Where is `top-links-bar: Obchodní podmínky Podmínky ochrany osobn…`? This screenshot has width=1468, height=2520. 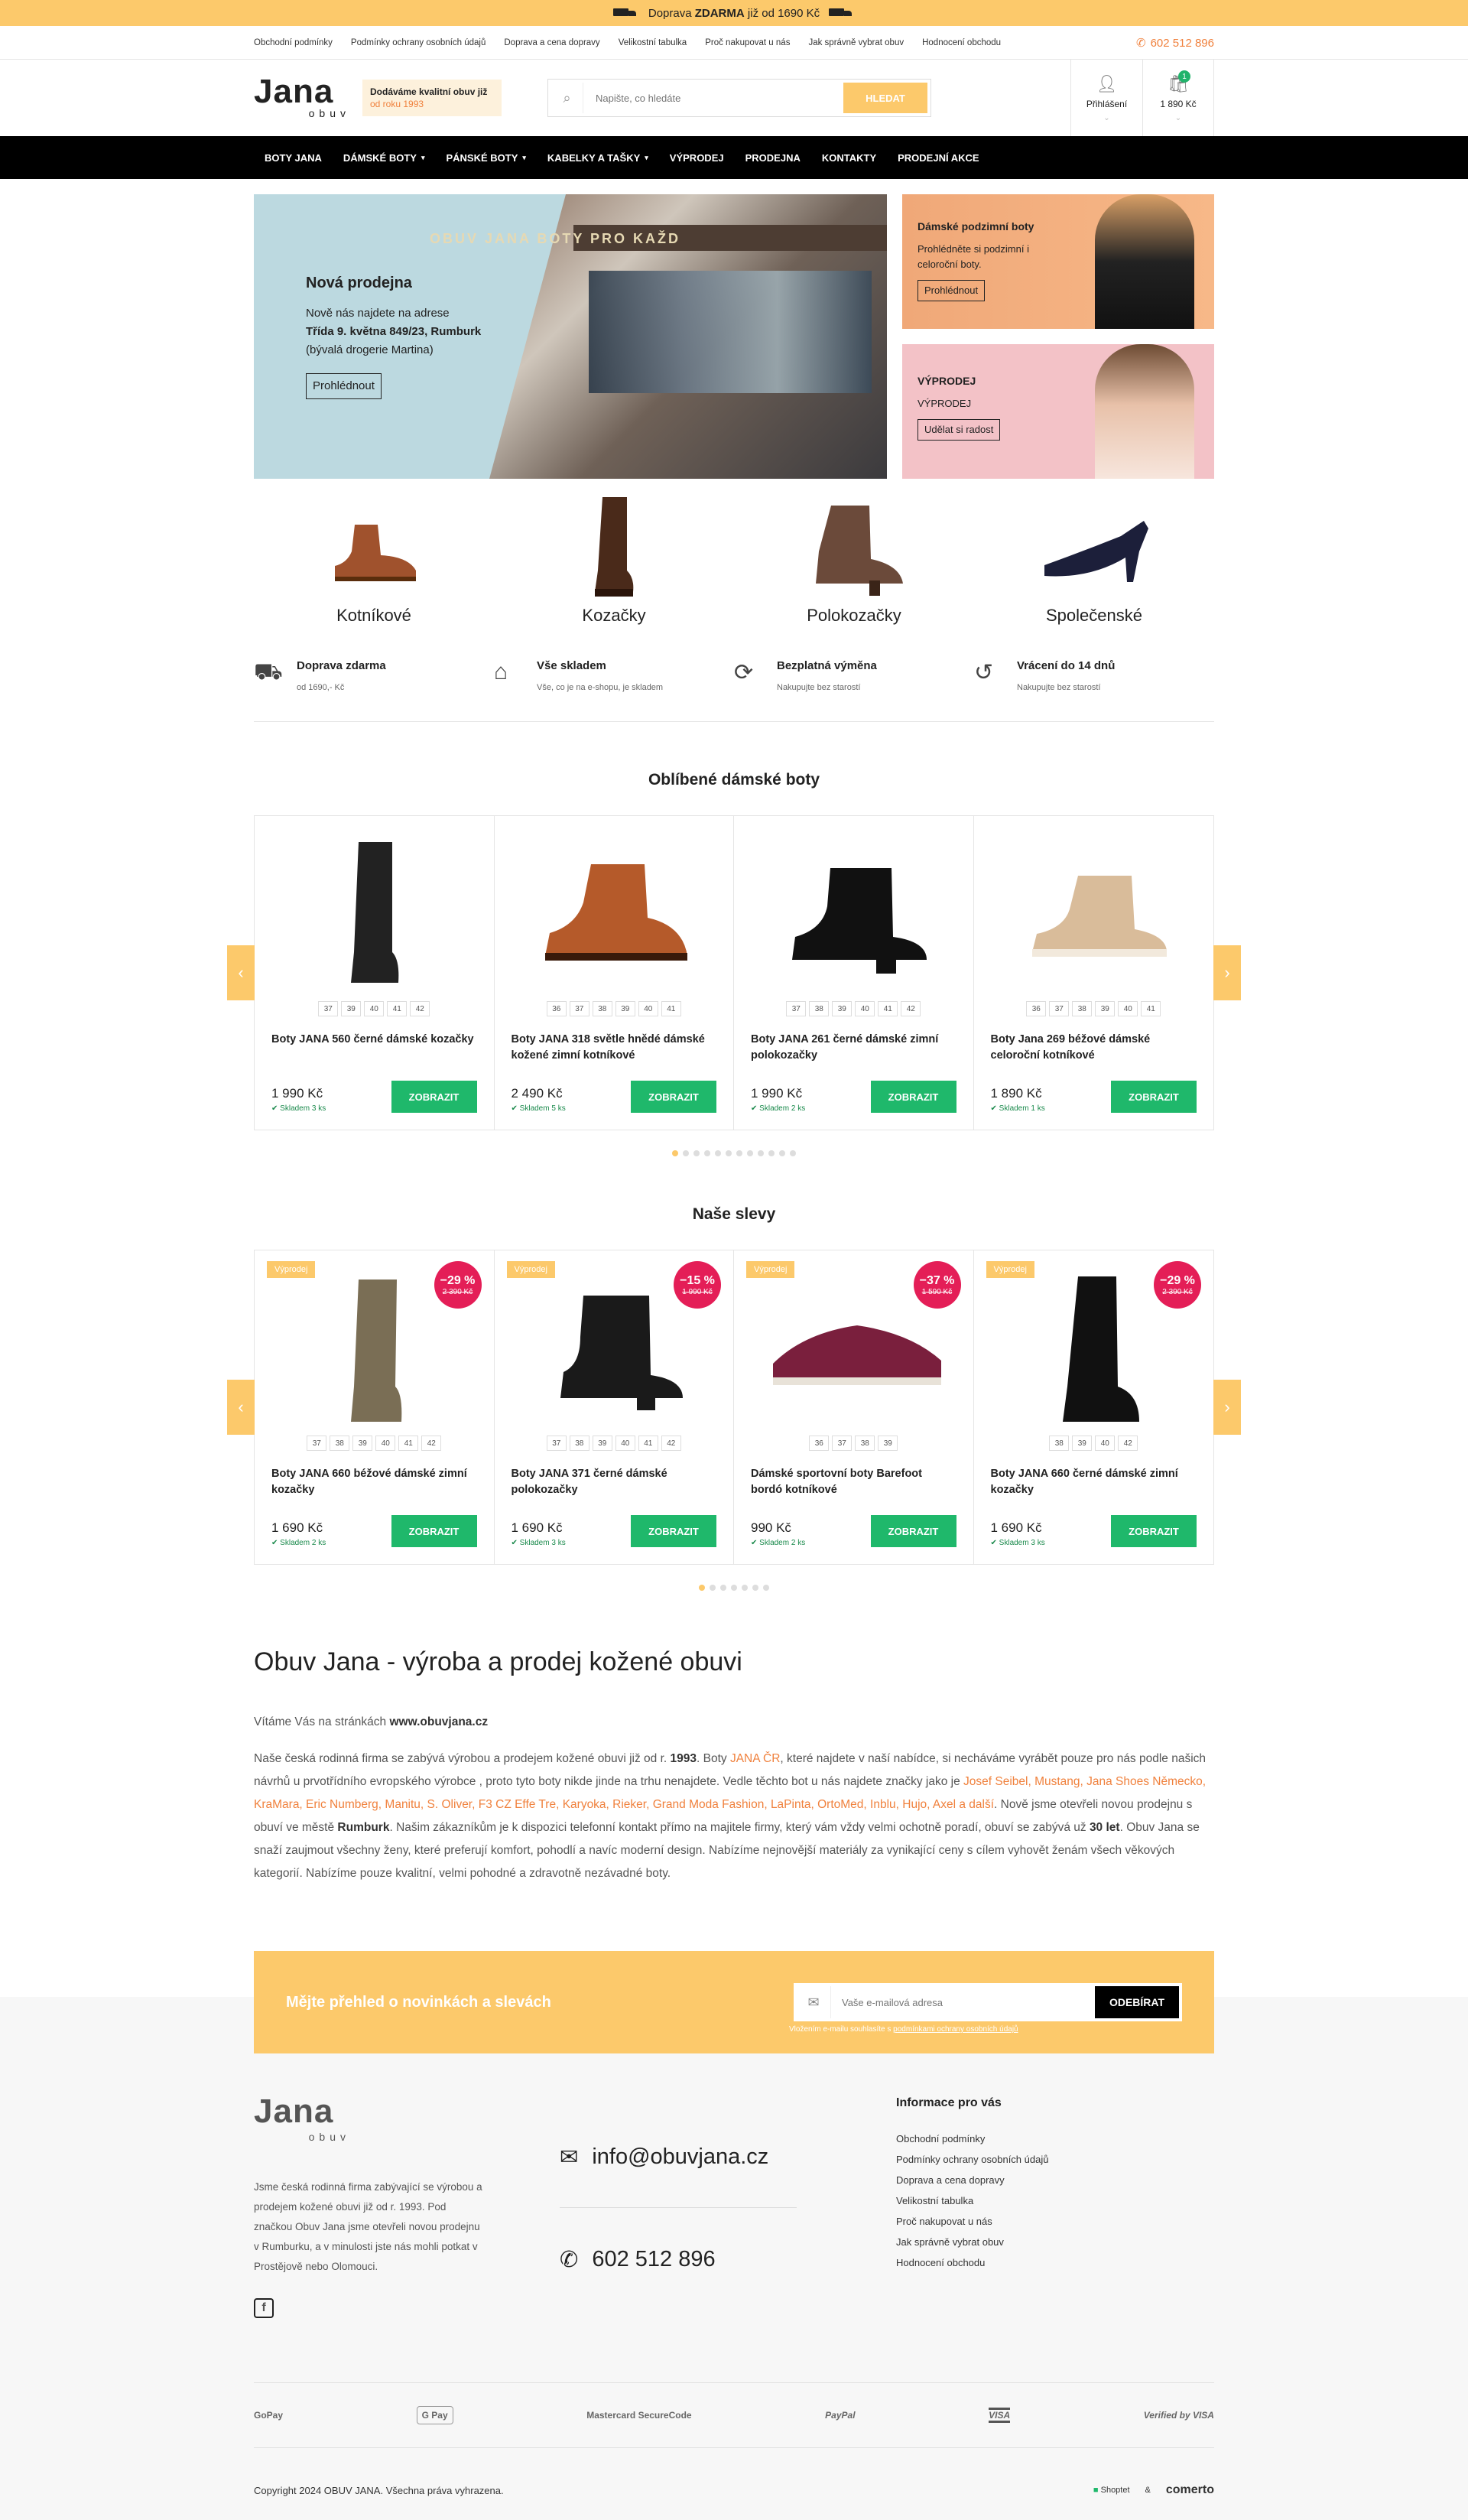
top-links-bar: Obchodní podmínky Podmínky ochrany osobn… is located at coordinates (734, 43).